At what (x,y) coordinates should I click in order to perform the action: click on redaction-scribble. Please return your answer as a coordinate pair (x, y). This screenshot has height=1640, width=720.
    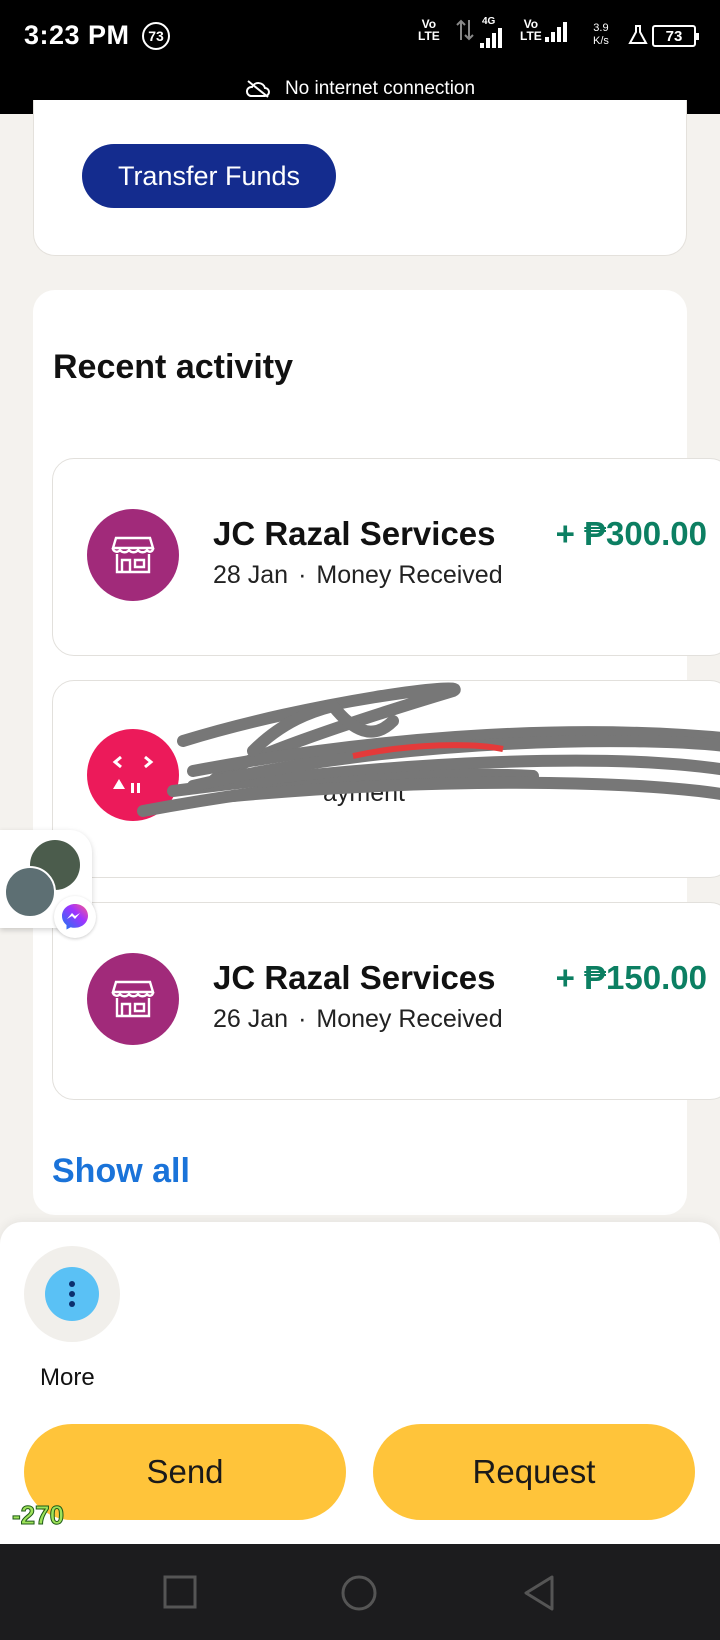
    Looking at the image, I should click on (428, 749).